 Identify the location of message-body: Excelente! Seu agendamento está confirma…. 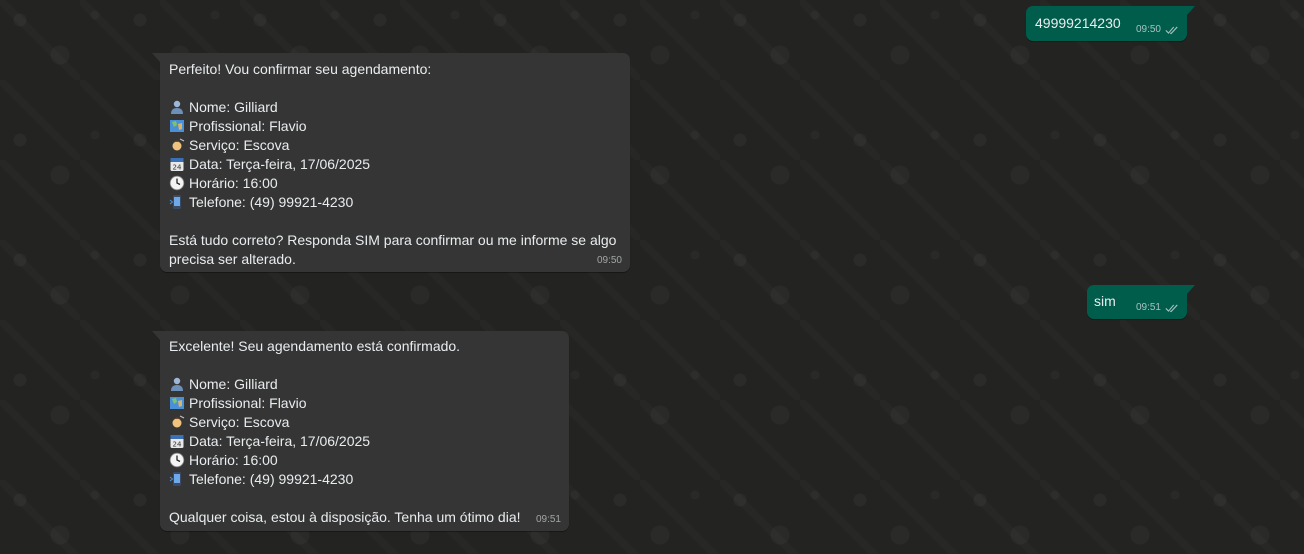
(364, 432).